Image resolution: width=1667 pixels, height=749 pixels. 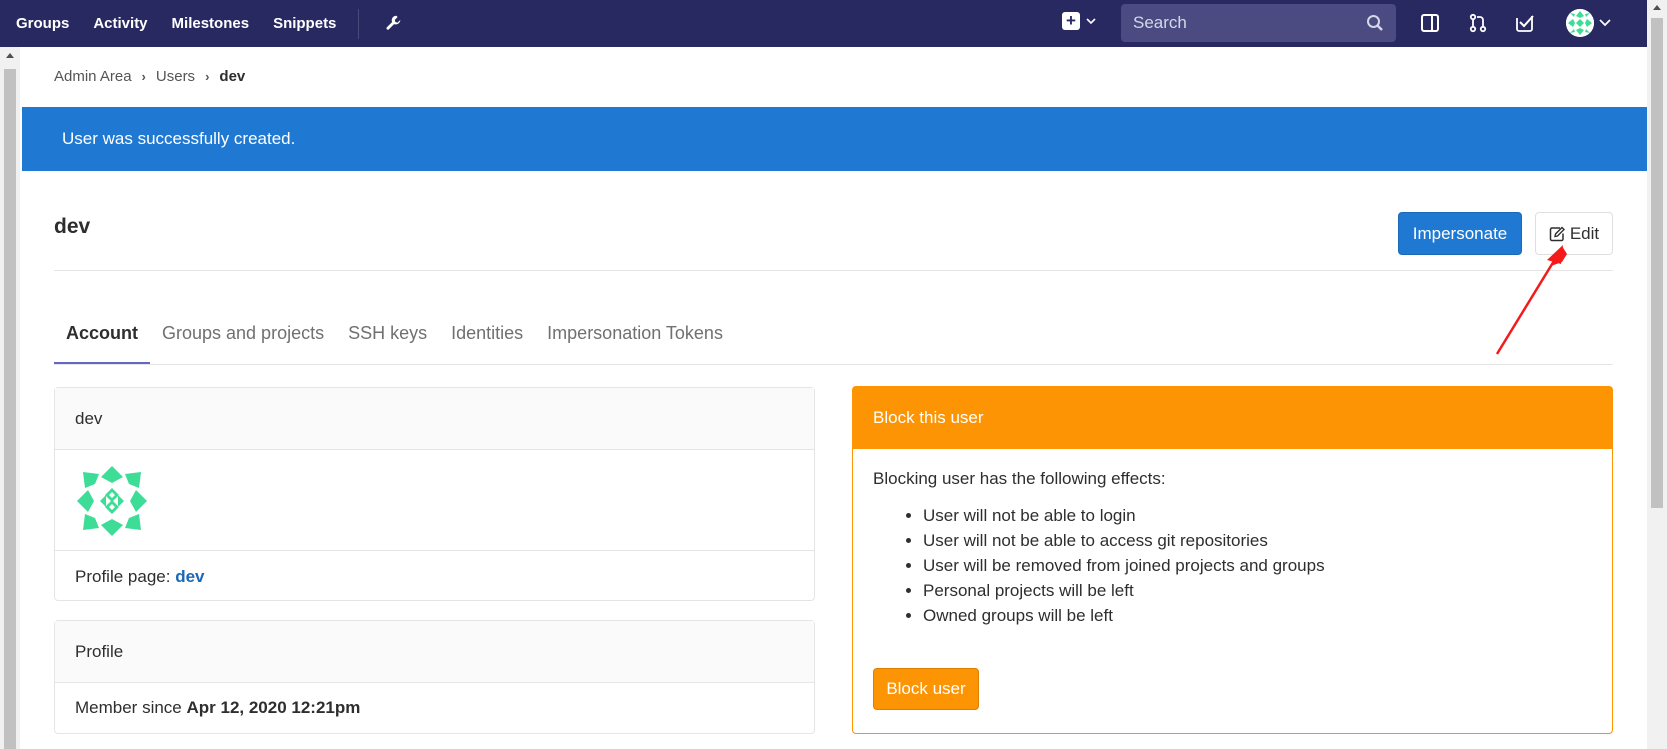 I want to click on merge-request-icon, so click(x=1478, y=23).